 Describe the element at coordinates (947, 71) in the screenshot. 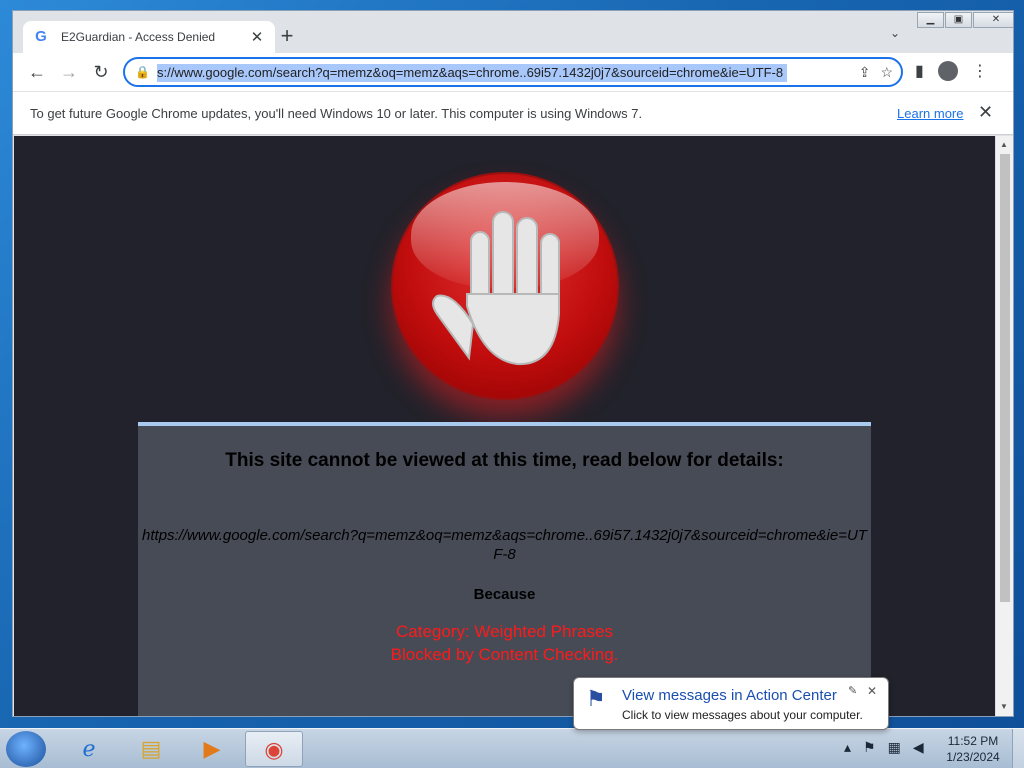

I see `profile-avatar-icon` at that location.